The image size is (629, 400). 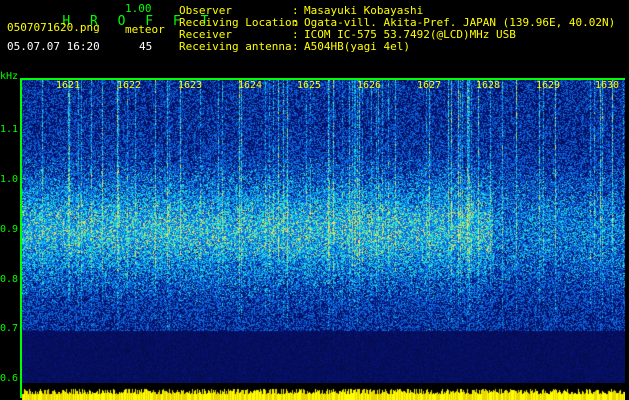 What do you see at coordinates (21, 238) in the screenshot?
I see `frequency-axis-line` at bounding box center [21, 238].